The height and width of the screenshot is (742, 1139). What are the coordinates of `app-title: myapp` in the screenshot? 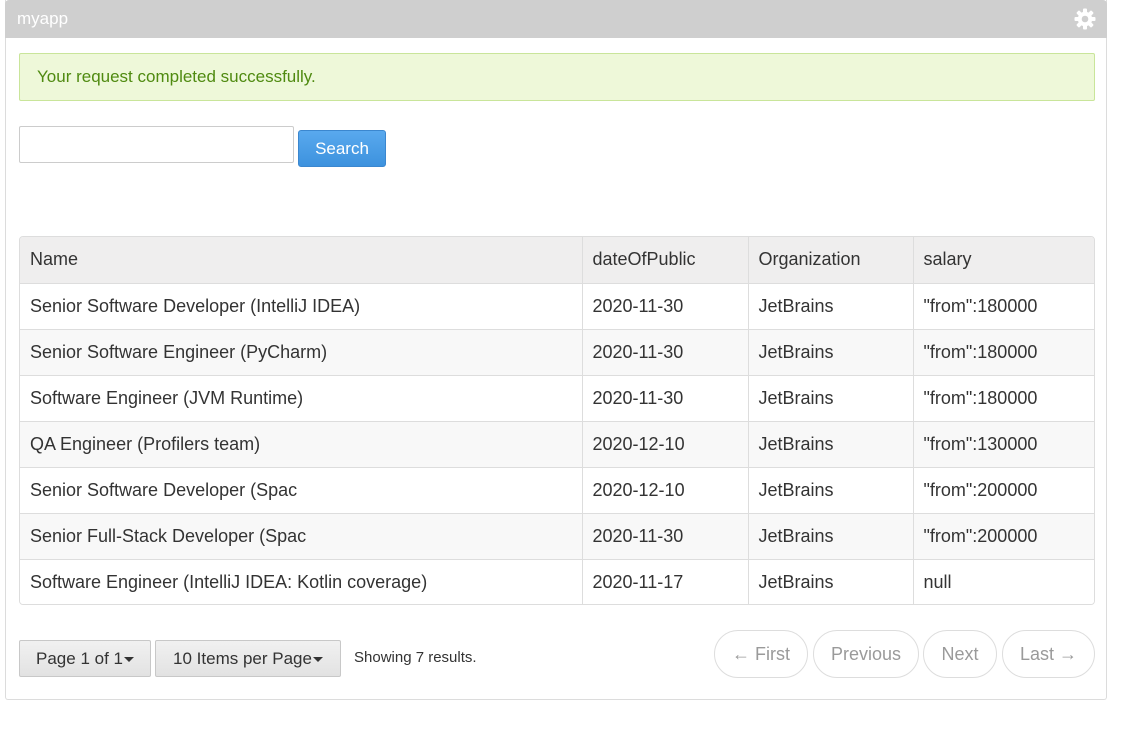 It's located at (43, 18).